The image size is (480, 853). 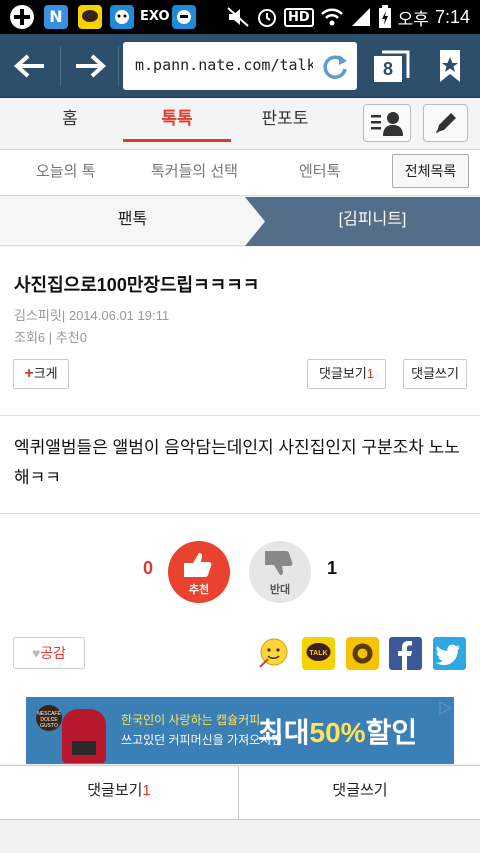 I want to click on coffee-machine-image: NESCAFÉ DOLCE GUSTO, so click(x=72, y=732).